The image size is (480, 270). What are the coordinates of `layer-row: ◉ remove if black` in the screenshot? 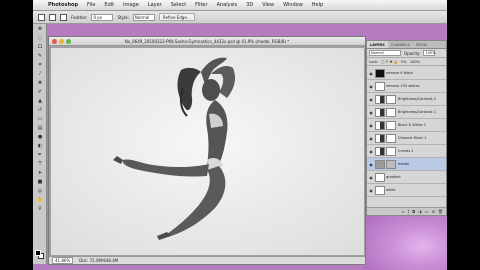 It's located at (406, 73).